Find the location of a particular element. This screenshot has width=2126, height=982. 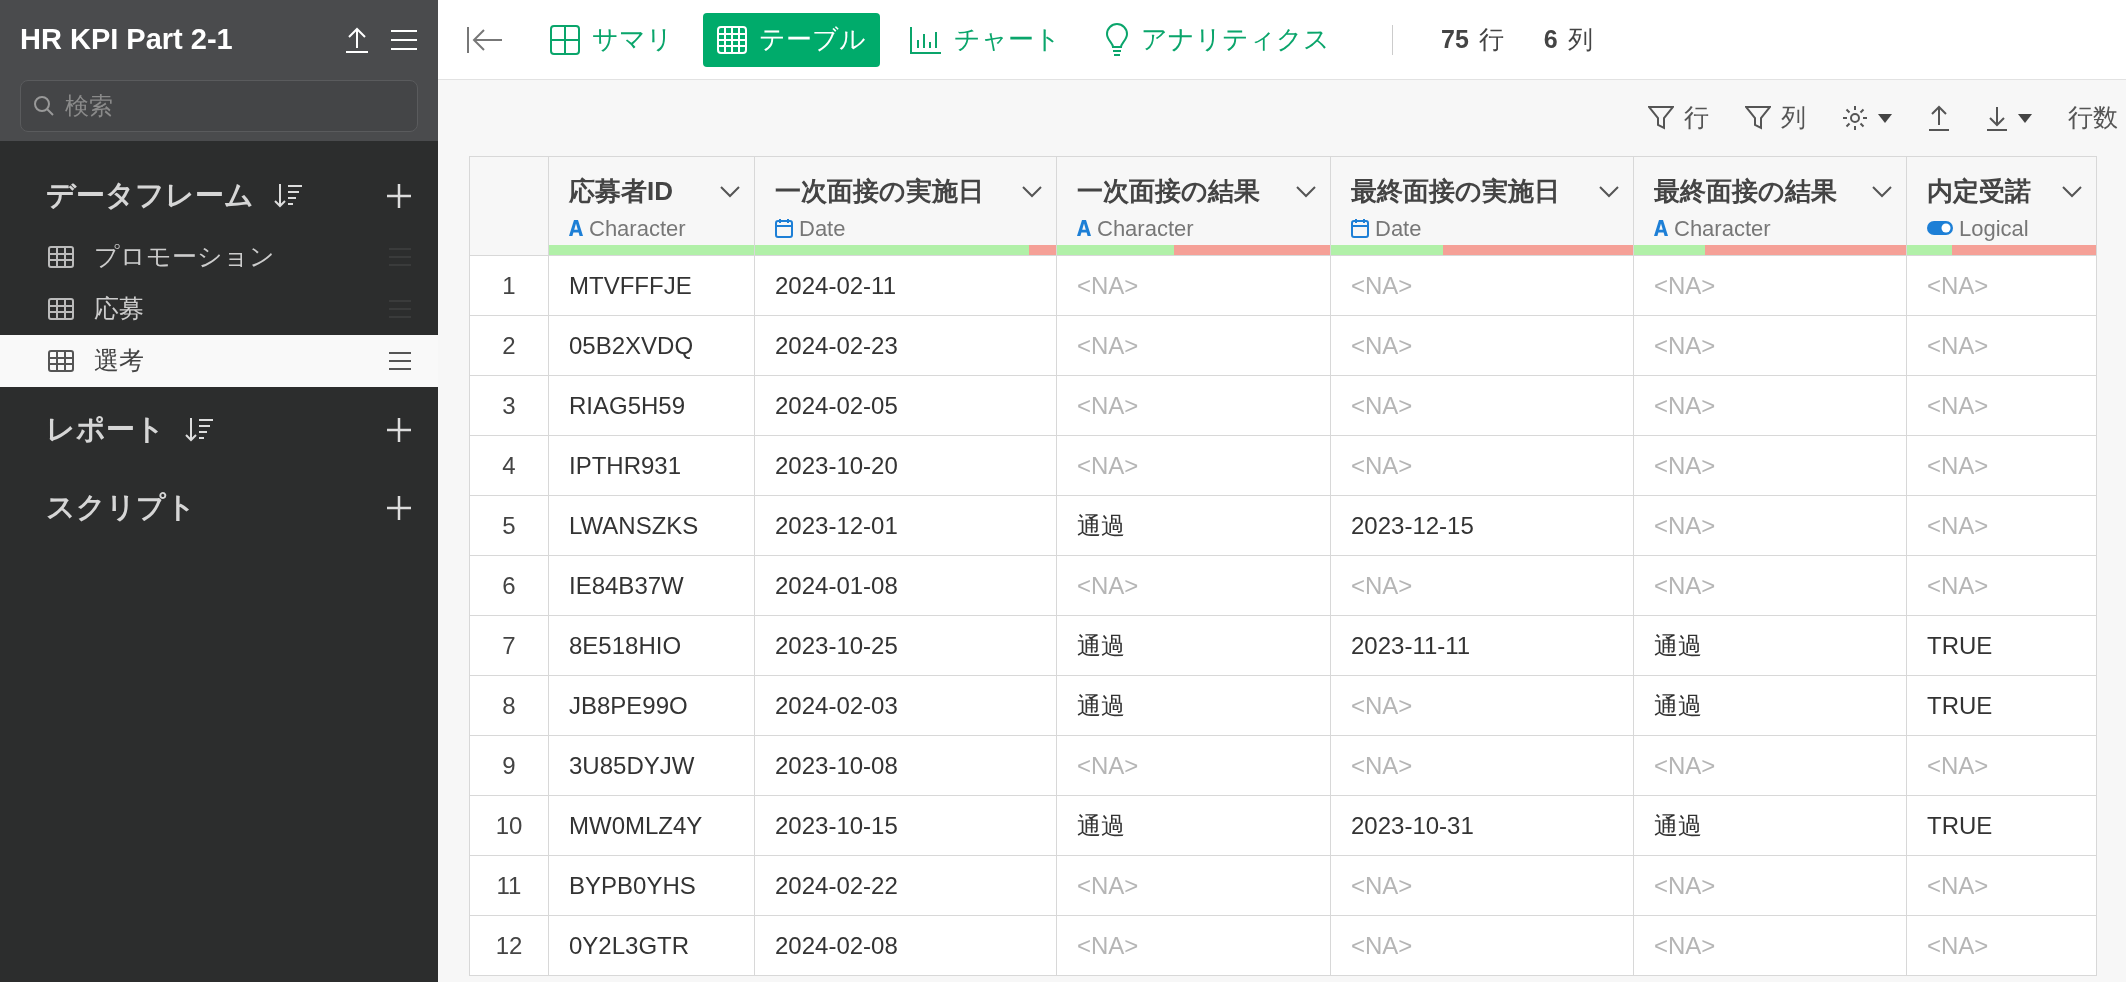

table-cell: 2024-02-03 is located at coordinates (836, 705).